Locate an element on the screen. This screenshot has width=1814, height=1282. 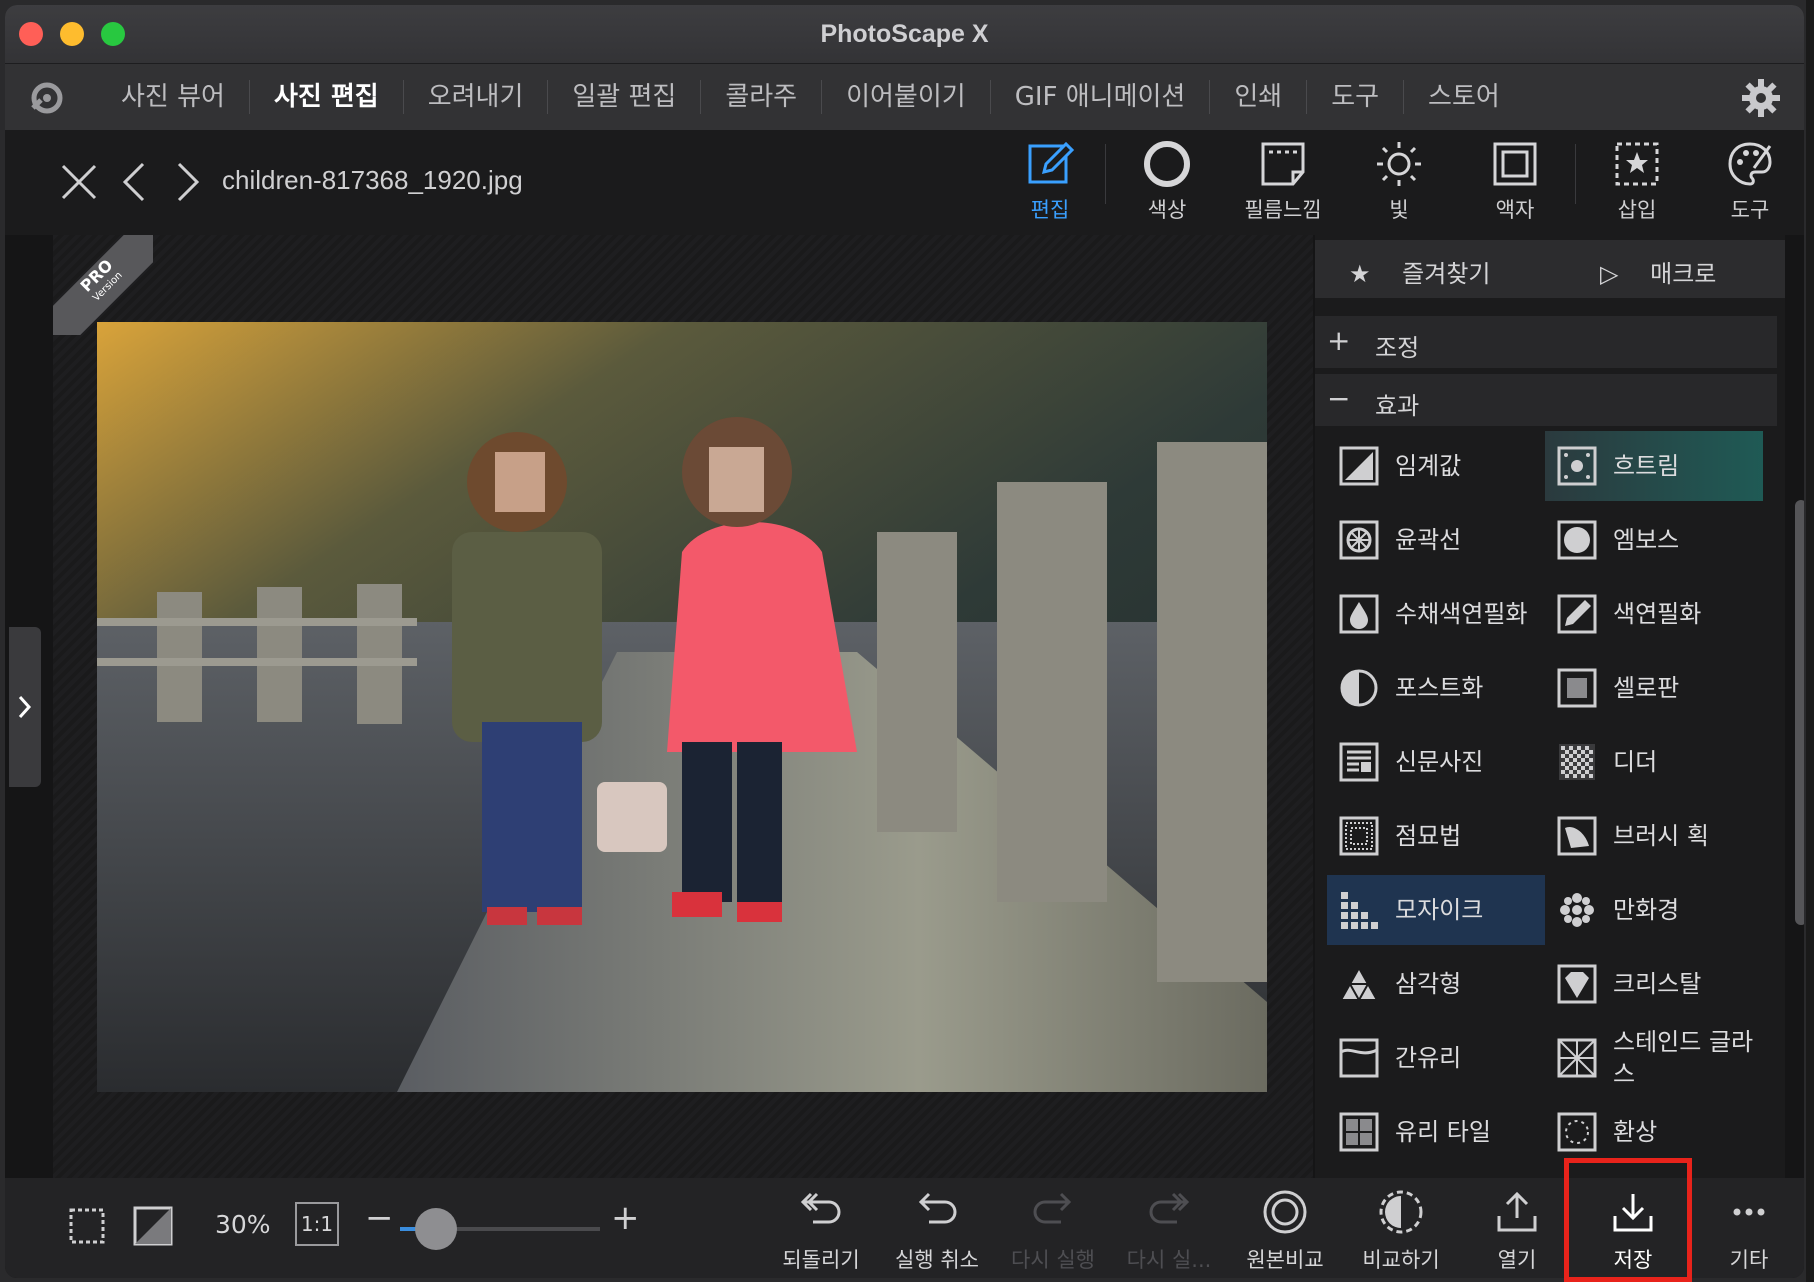
cellophane-icon is located at coordinates (1577, 688).